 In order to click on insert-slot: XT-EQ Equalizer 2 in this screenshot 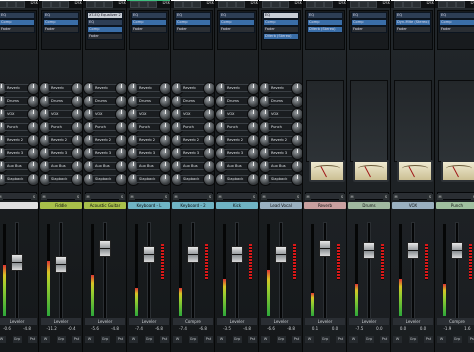, I will do `click(105, 15)`.